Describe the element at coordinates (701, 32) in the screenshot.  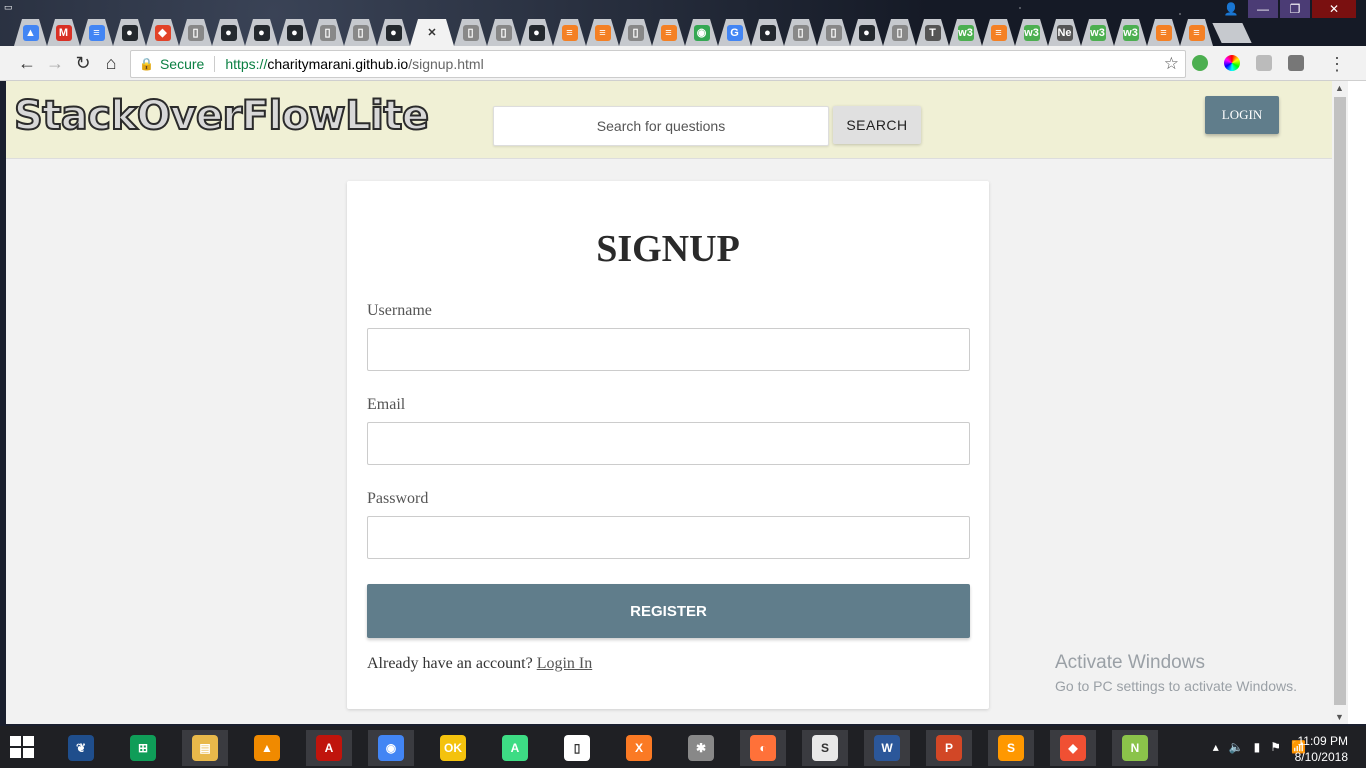
I see `browser-tab: ◉` at that location.